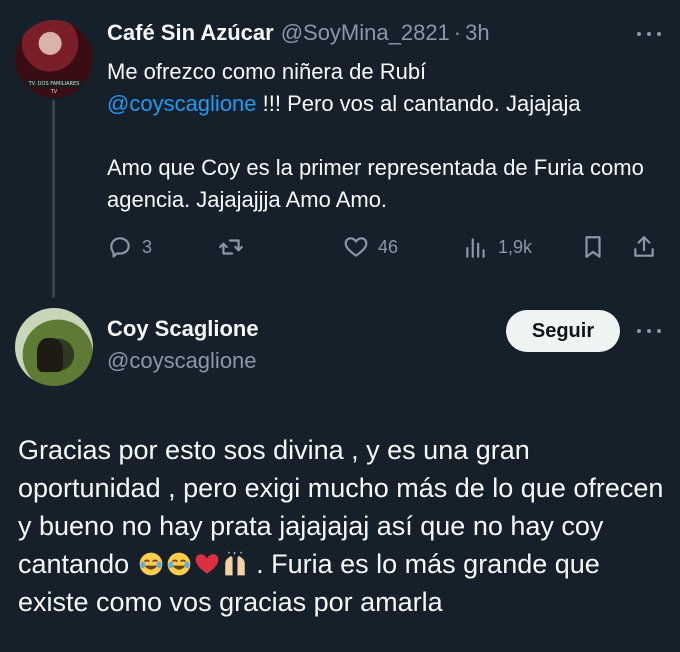  Describe the element at coordinates (267, 71) in the screenshot. I see `tweet-text-part: Me ofrezco como niñera de Rubí` at that location.